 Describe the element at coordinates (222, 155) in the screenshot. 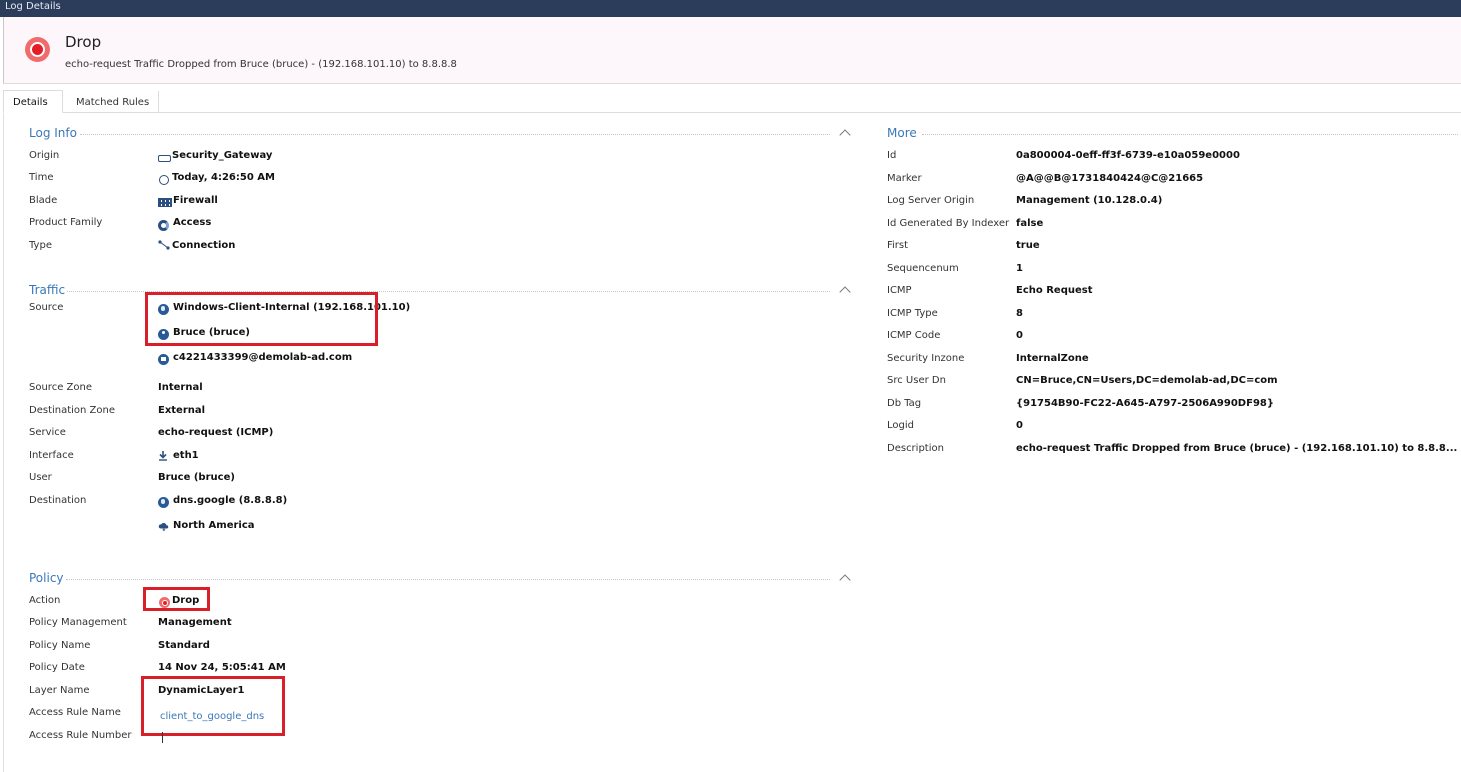

I see `log-info-value-origin: Security_Gateway` at that location.